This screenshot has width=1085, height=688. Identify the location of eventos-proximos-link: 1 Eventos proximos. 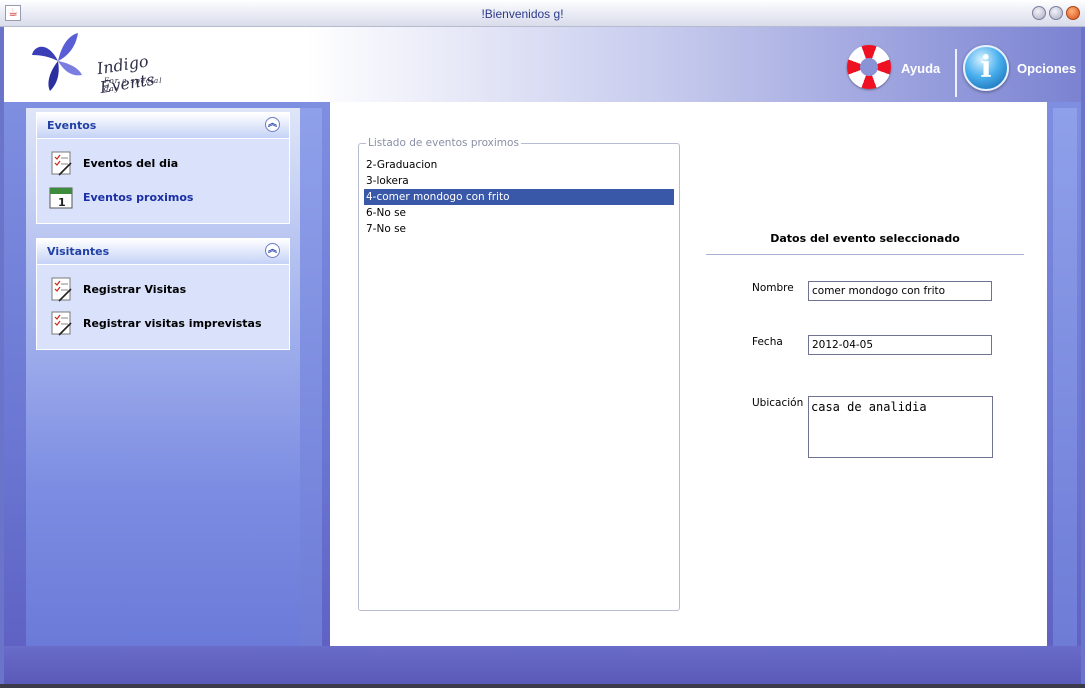
(165, 198).